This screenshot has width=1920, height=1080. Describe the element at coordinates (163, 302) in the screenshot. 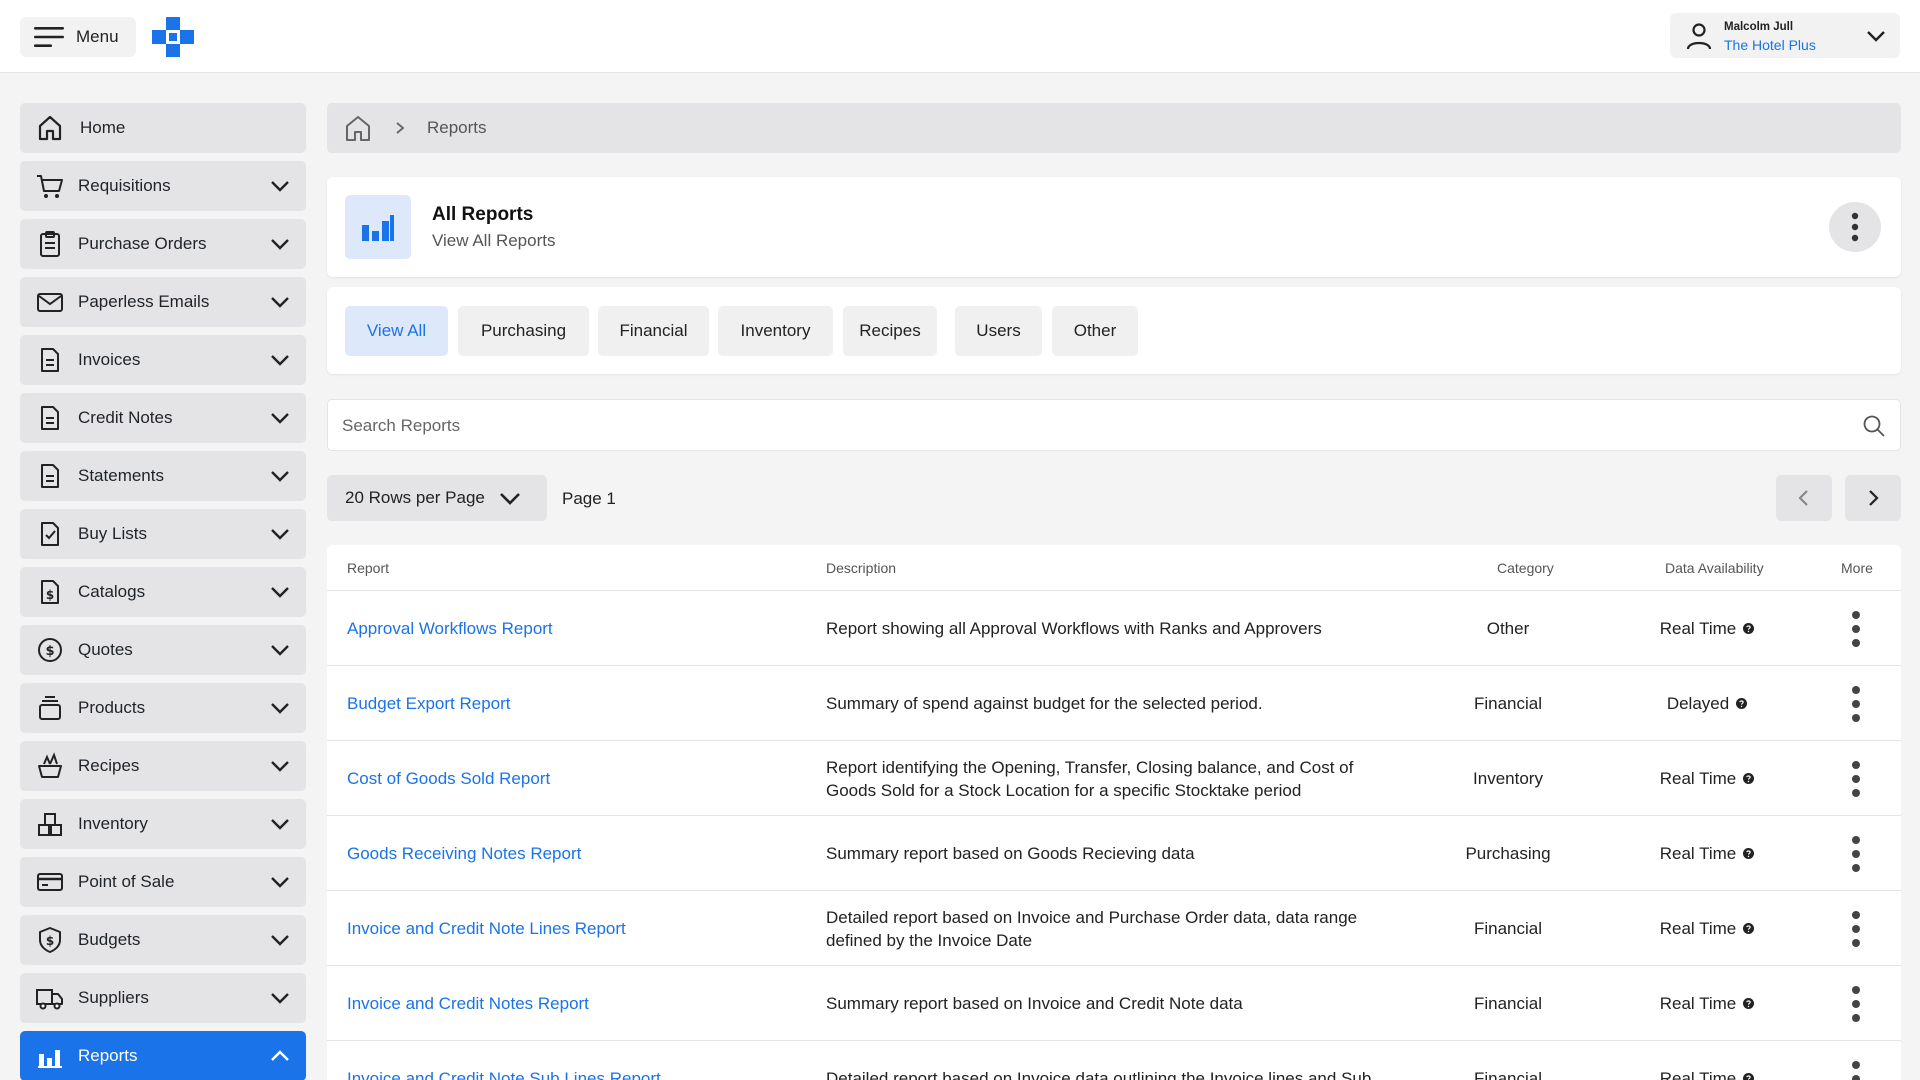

I see `sidebar-item-paperless-emails: Paperless Emails` at that location.